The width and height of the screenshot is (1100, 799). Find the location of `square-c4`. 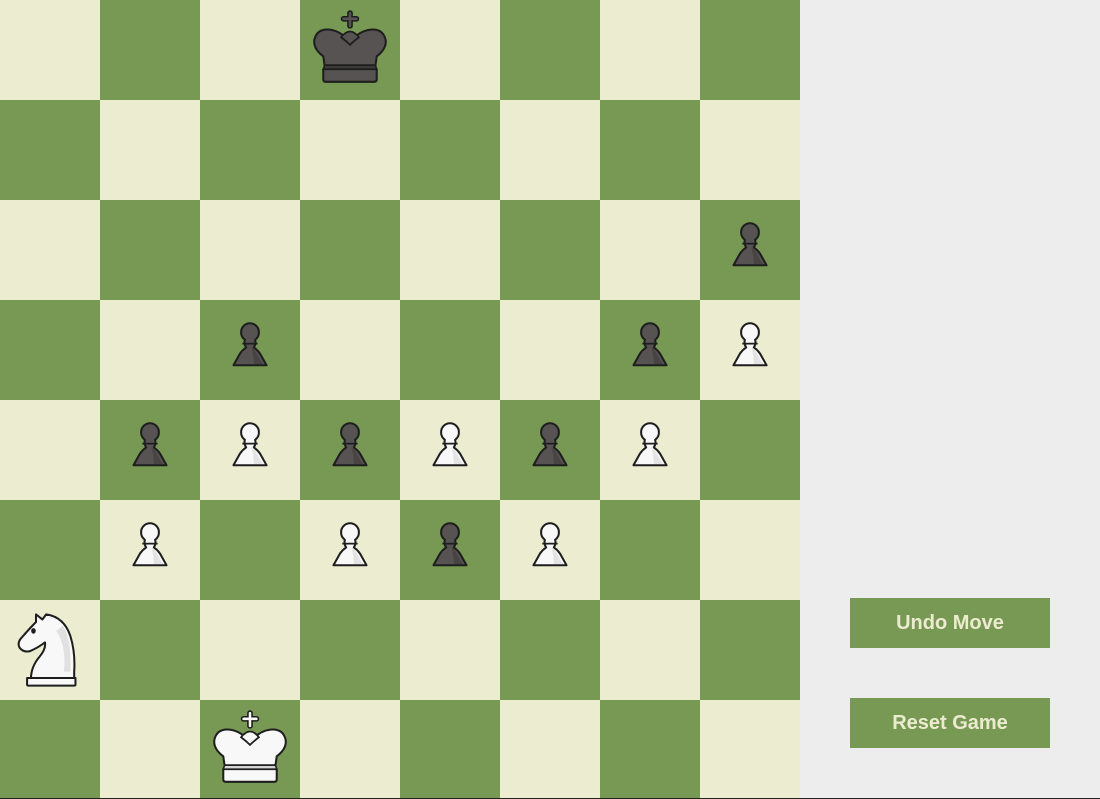

square-c4 is located at coordinates (250, 450).